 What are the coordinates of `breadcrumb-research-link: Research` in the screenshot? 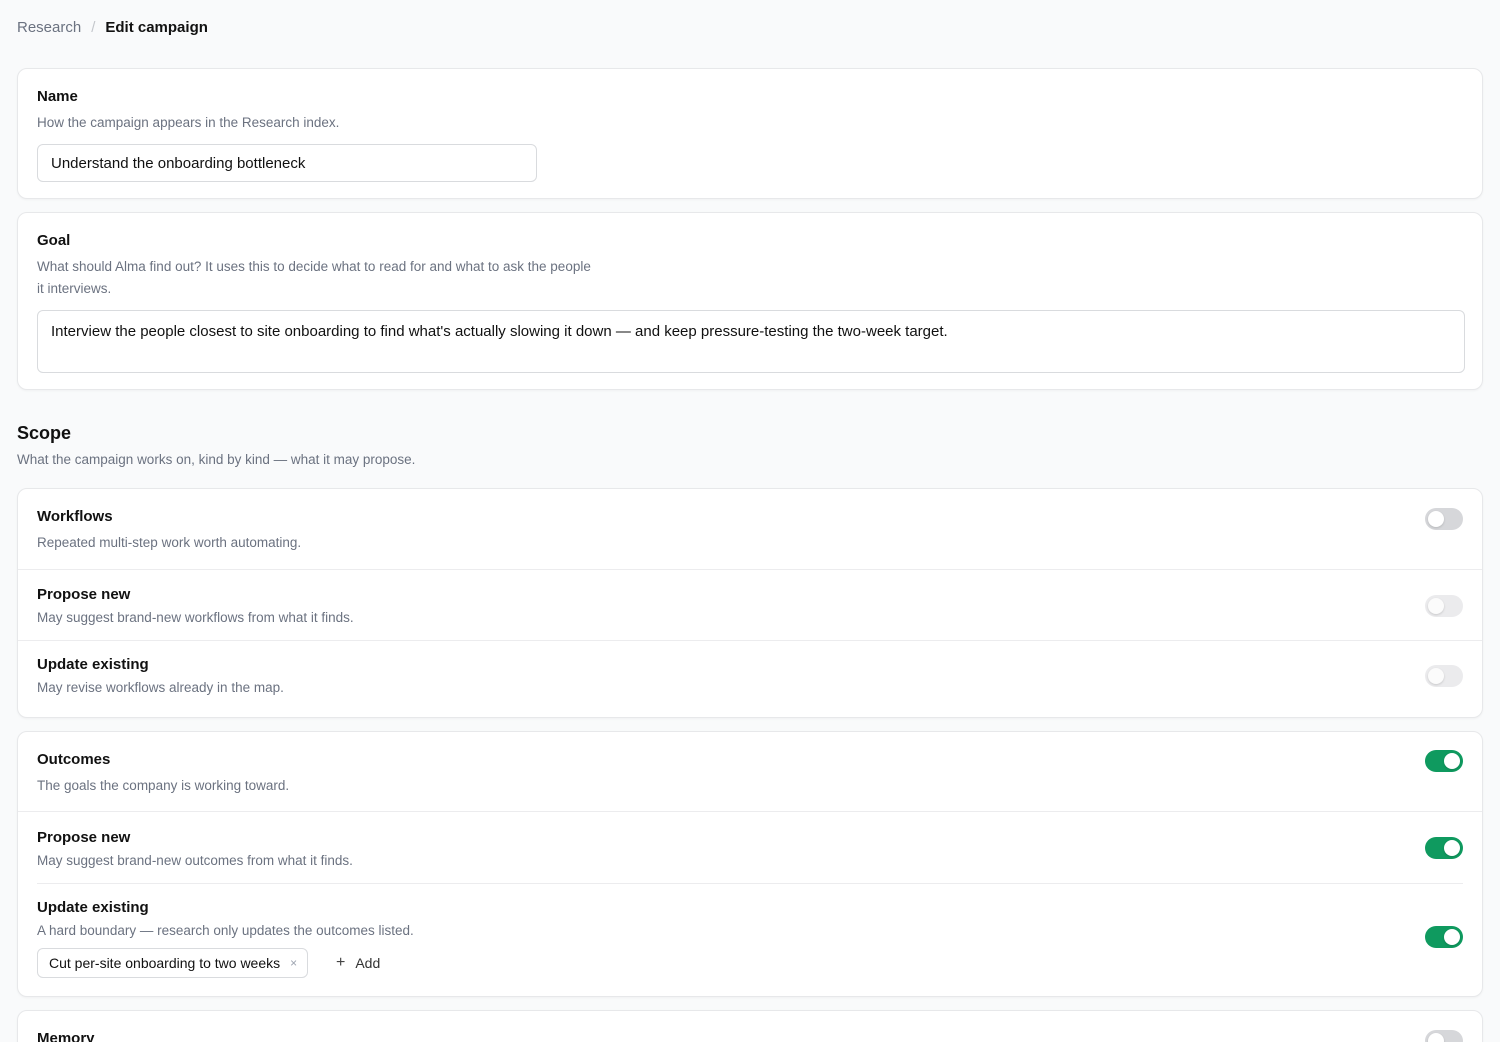 It's located at (49, 27).